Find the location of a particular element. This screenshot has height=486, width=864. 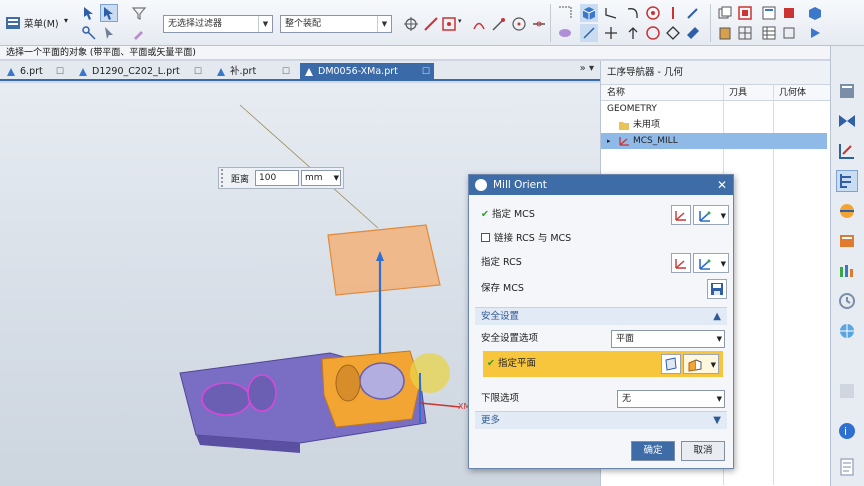

plane-icon is located at coordinates (671, 364).